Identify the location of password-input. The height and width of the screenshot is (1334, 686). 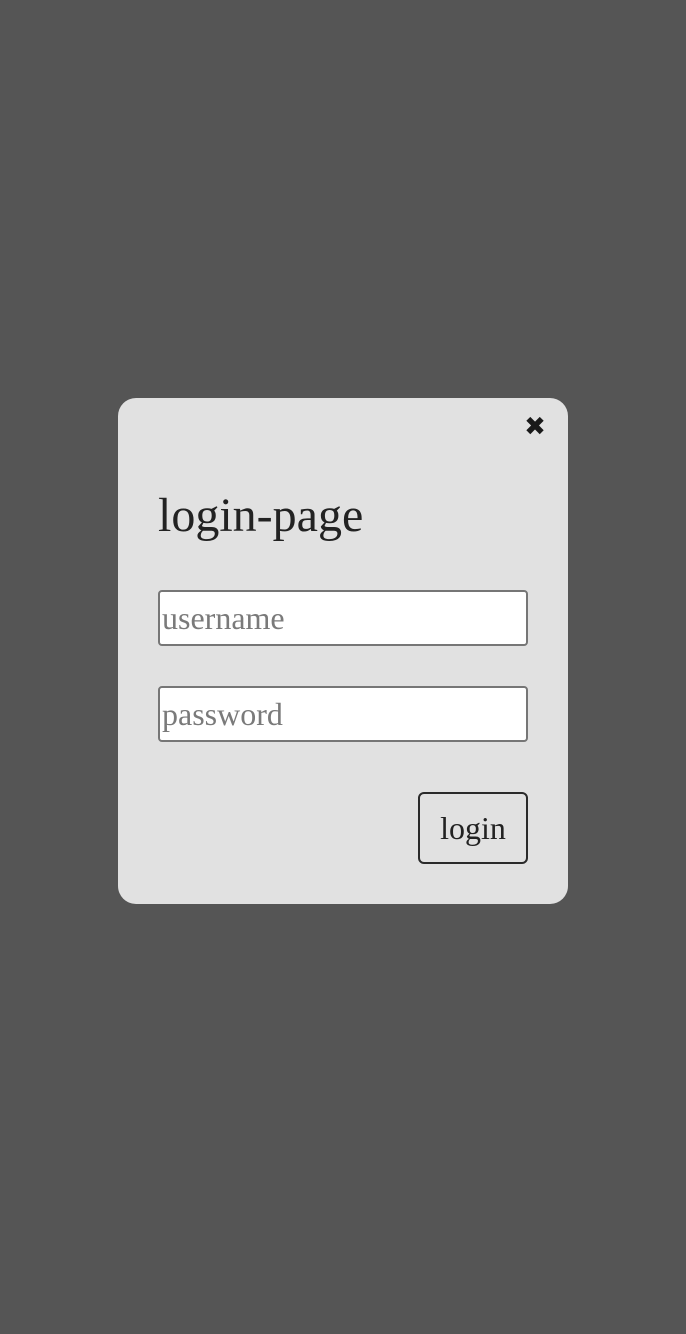
(343, 714).